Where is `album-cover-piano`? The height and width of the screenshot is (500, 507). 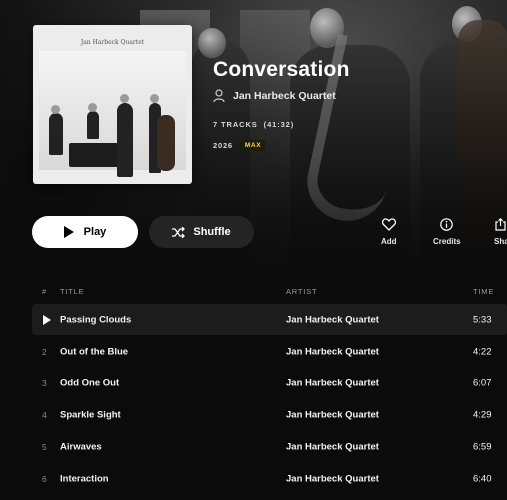 album-cover-piano is located at coordinates (96, 155).